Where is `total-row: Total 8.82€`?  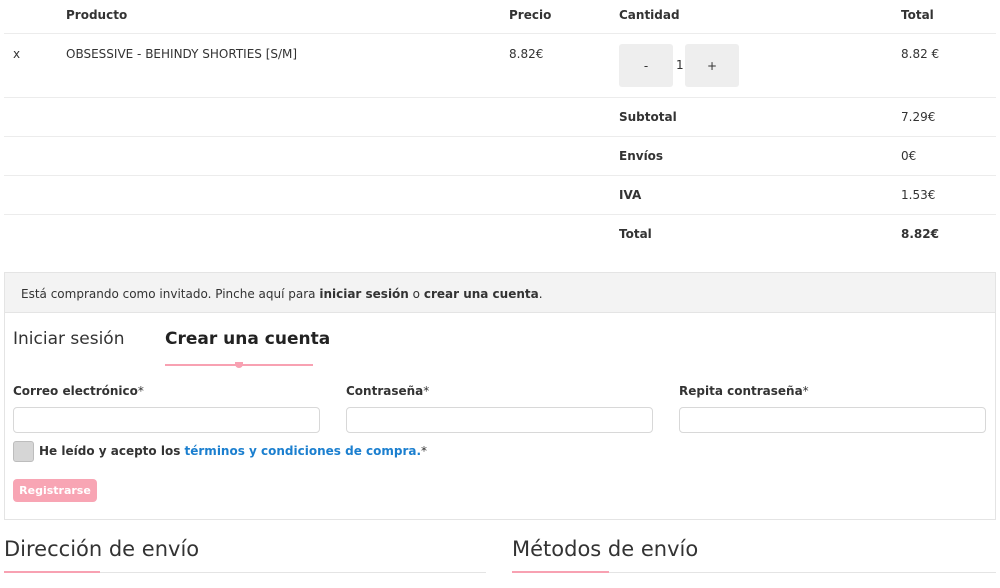
total-row: Total 8.82€ is located at coordinates (500, 234).